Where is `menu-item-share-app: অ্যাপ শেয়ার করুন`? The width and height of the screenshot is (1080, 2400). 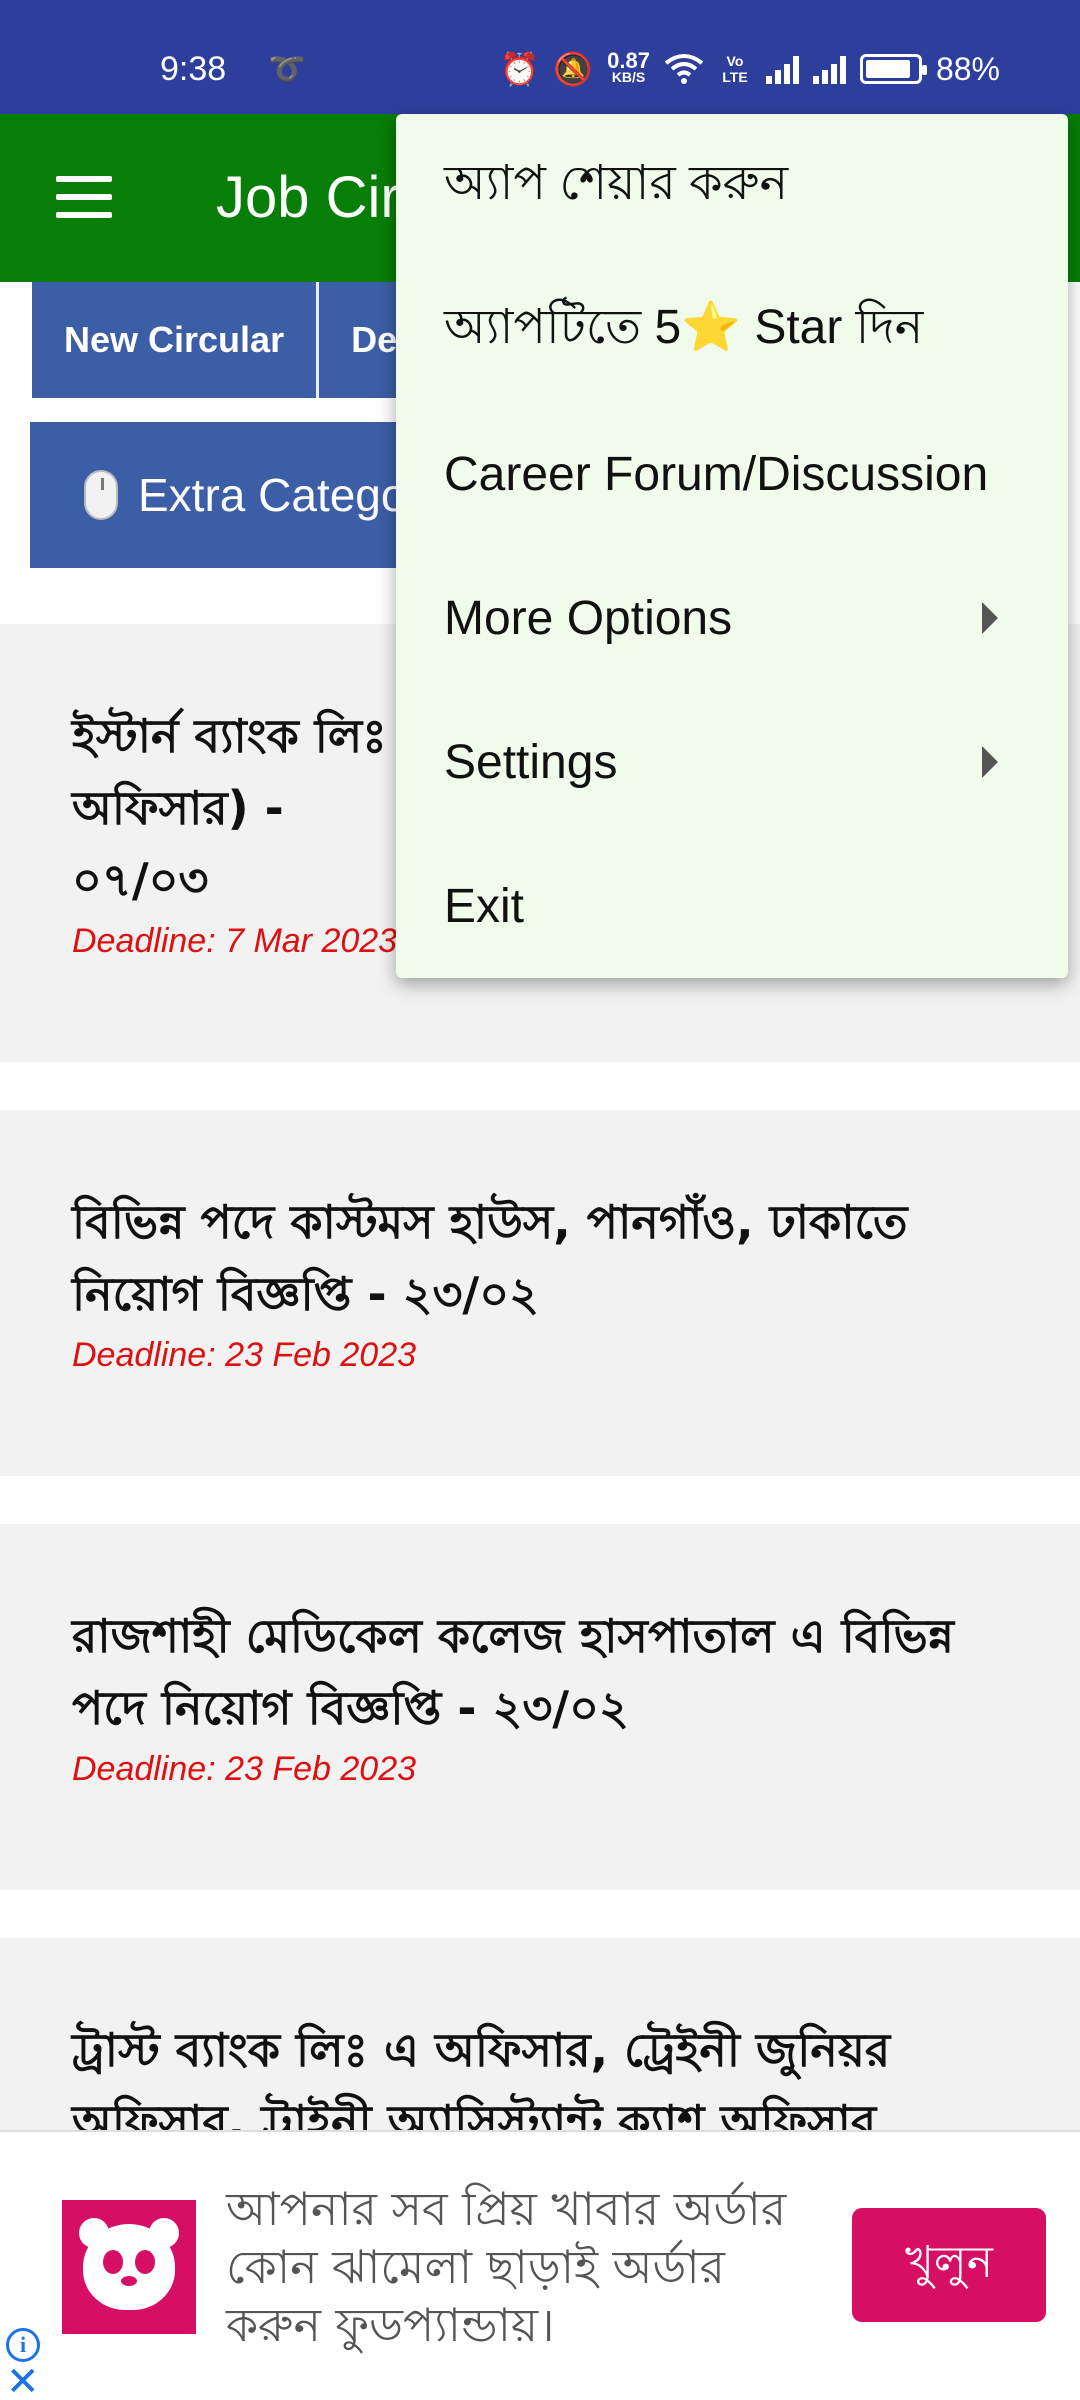
menu-item-share-app: অ্যাপ শেয়ার করুন is located at coordinates (732, 186).